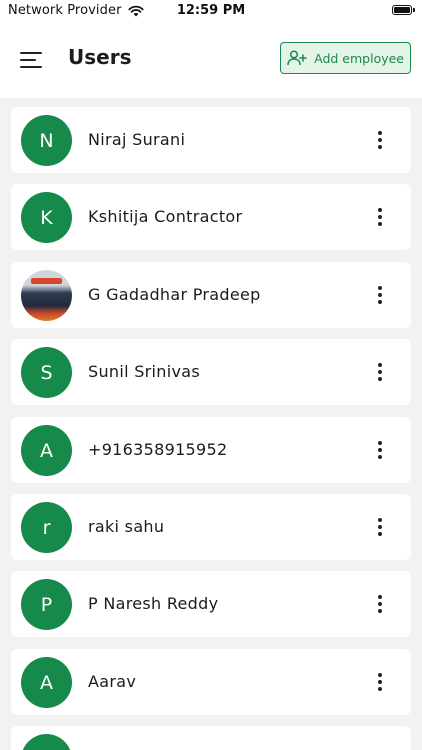 The width and height of the screenshot is (422, 750). What do you see at coordinates (153, 603) in the screenshot?
I see `user-name: P Naresh Reddy` at bounding box center [153, 603].